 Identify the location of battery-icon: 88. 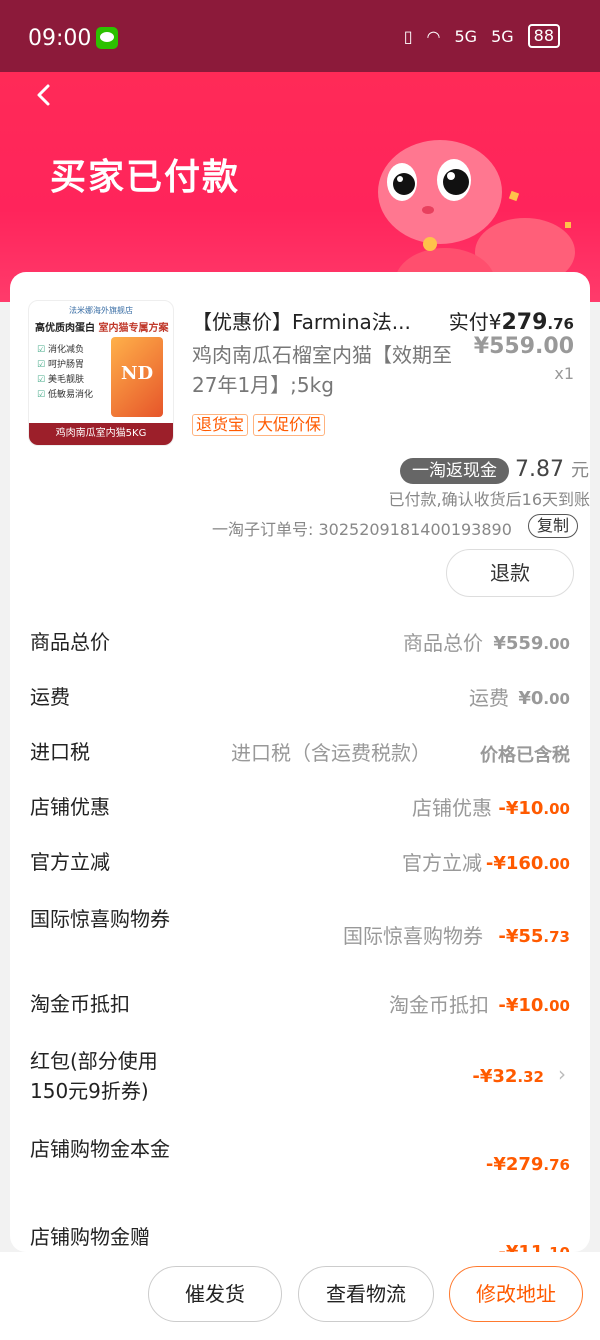
(543, 36).